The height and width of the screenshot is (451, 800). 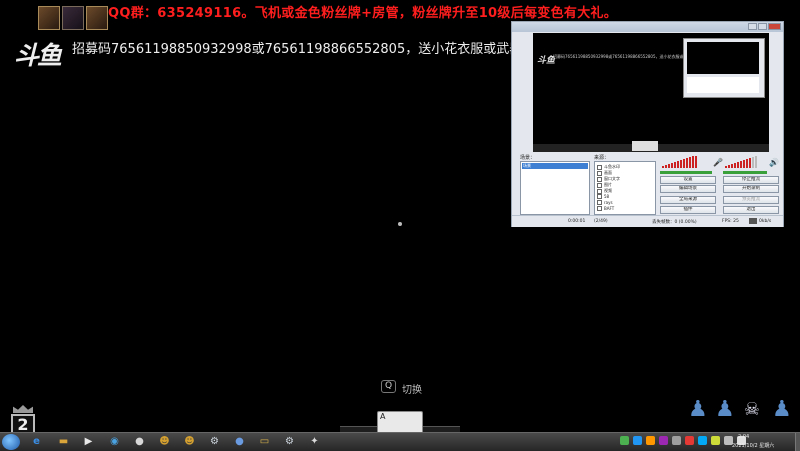 I want to click on steam-icon: ⚙, so click(x=214, y=441).